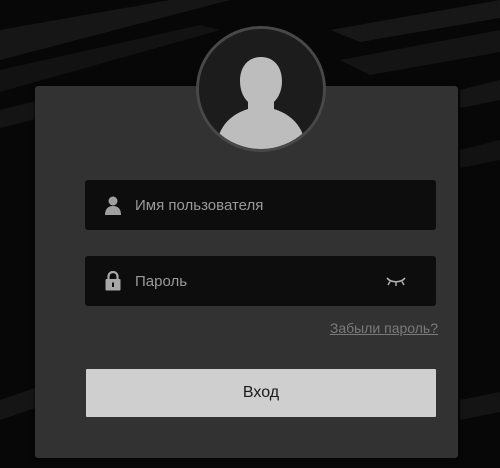 This screenshot has width=500, height=468. What do you see at coordinates (261, 89) in the screenshot?
I see `user-silhouette-icon` at bounding box center [261, 89].